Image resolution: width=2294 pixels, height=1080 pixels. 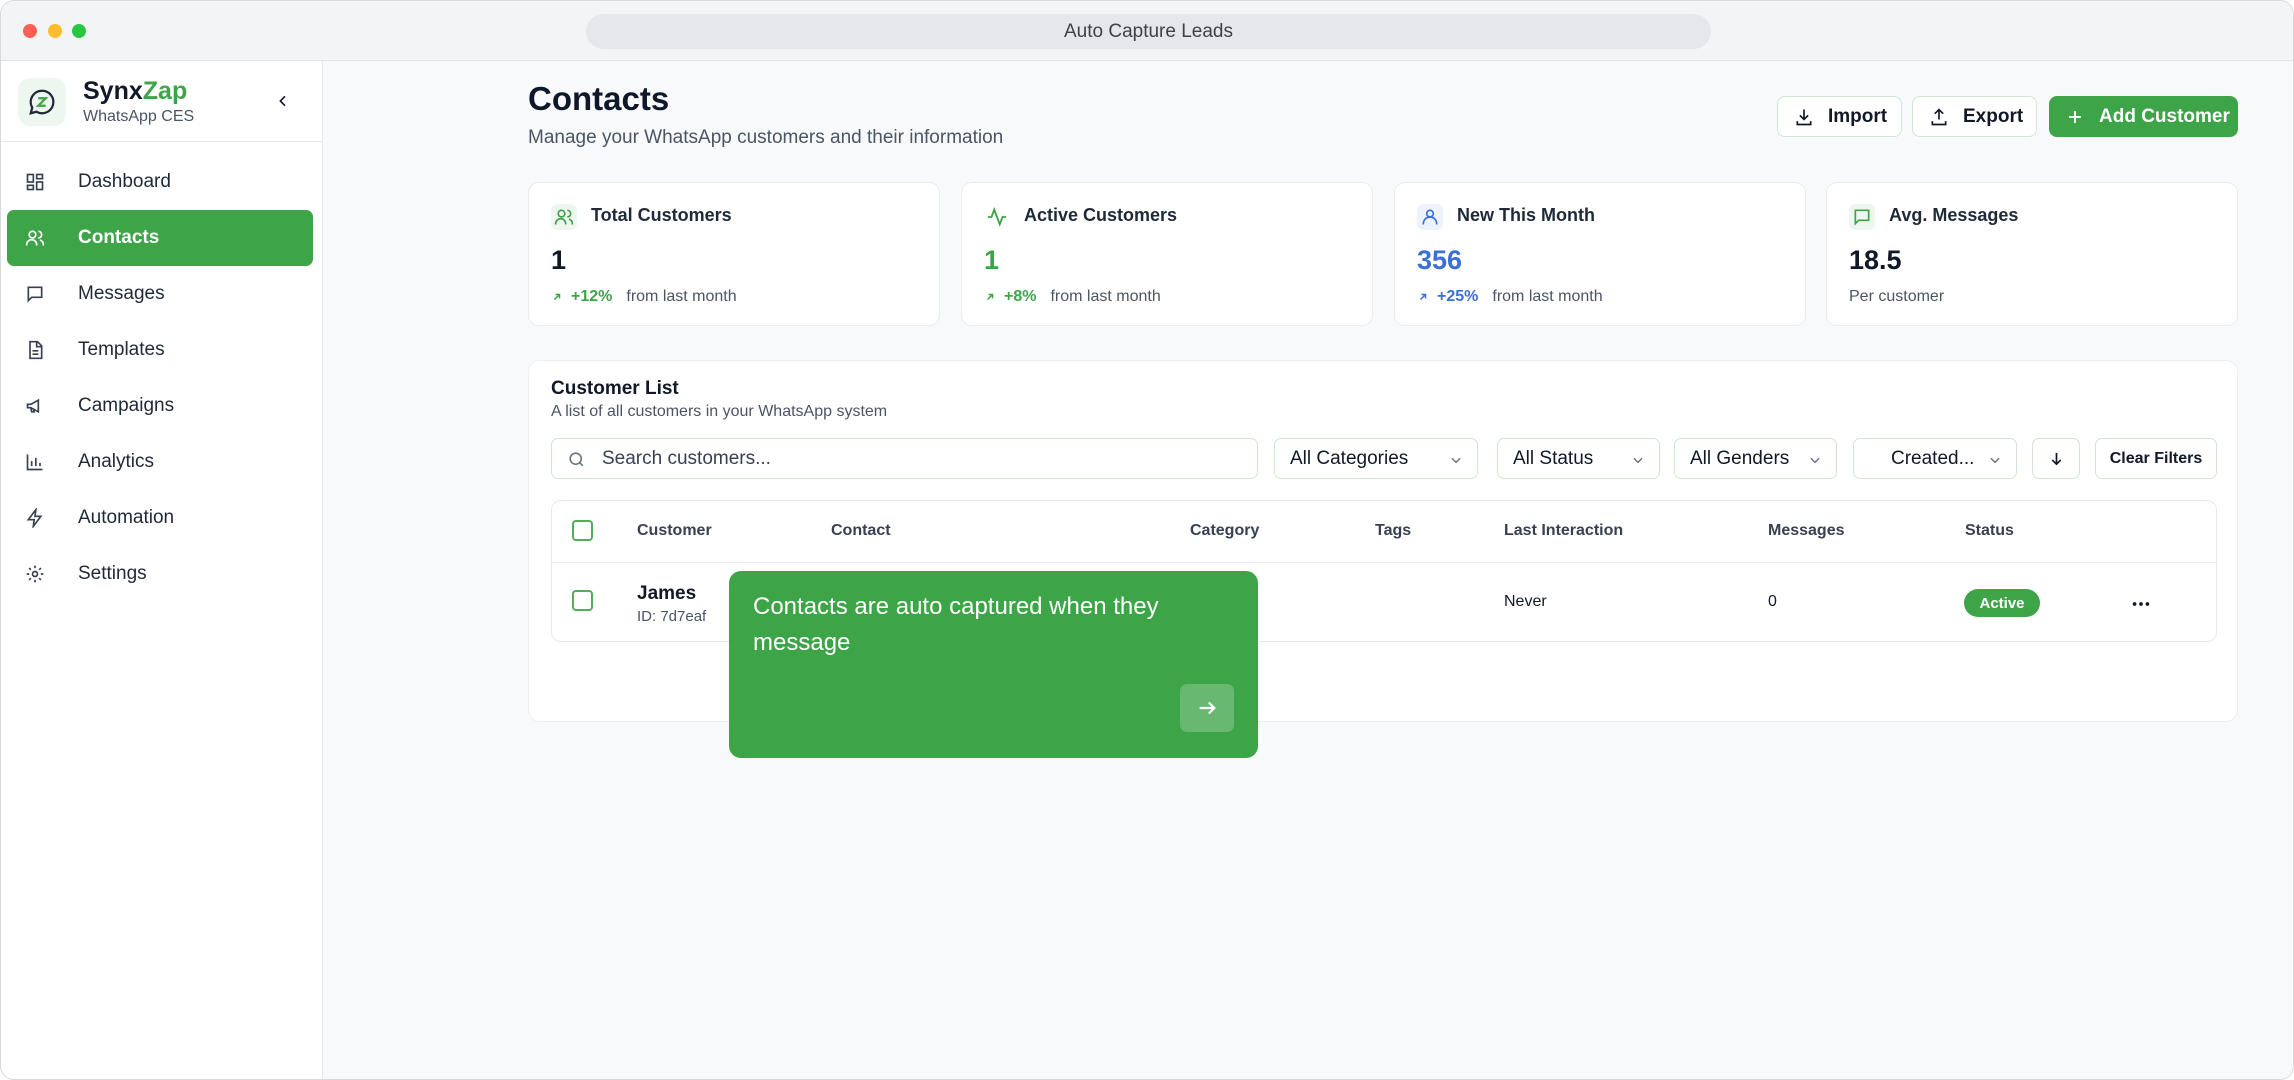 I want to click on sidebar-item-dashboard: Dashboard, so click(x=160, y=182).